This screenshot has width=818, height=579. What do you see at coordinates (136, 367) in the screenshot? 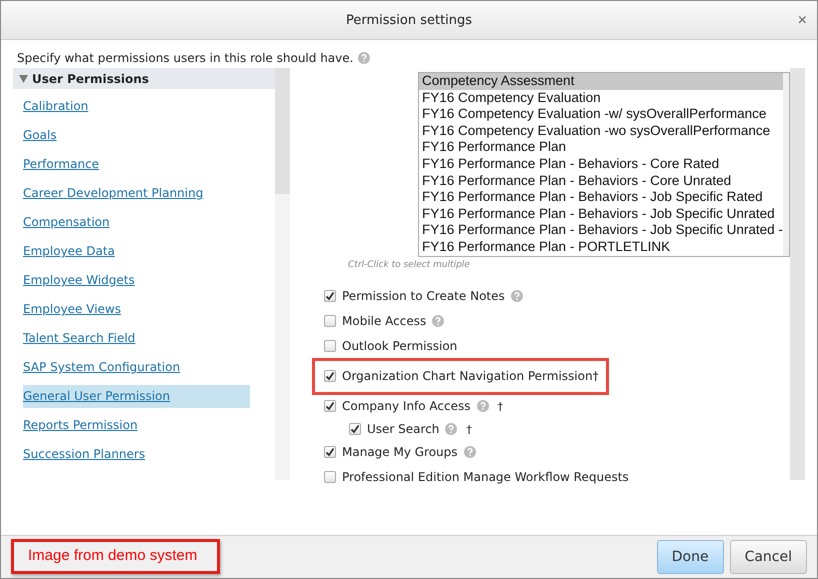
I see `sidebar-link: SAP System Configuration` at bounding box center [136, 367].